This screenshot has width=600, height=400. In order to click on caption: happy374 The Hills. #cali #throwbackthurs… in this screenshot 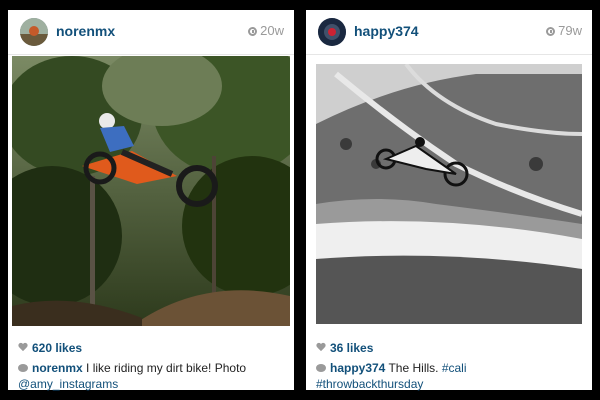, I will do `click(450, 376)`.